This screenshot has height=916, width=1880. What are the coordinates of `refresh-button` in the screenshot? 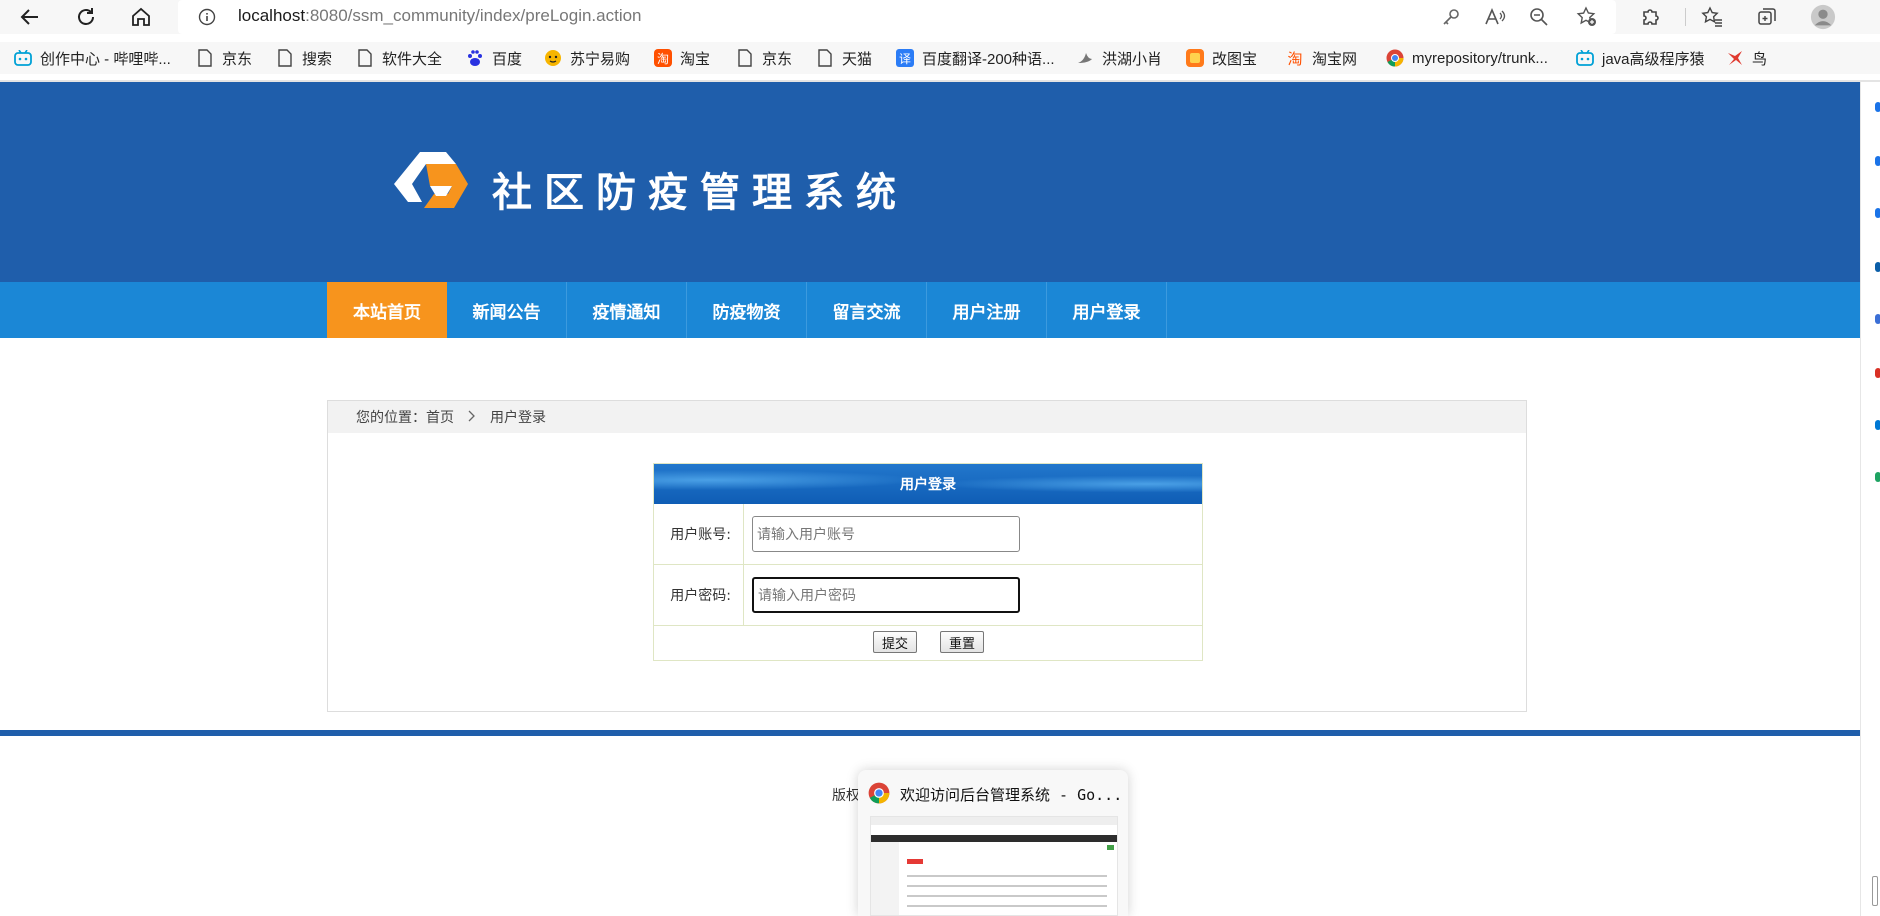 It's located at (86, 17).